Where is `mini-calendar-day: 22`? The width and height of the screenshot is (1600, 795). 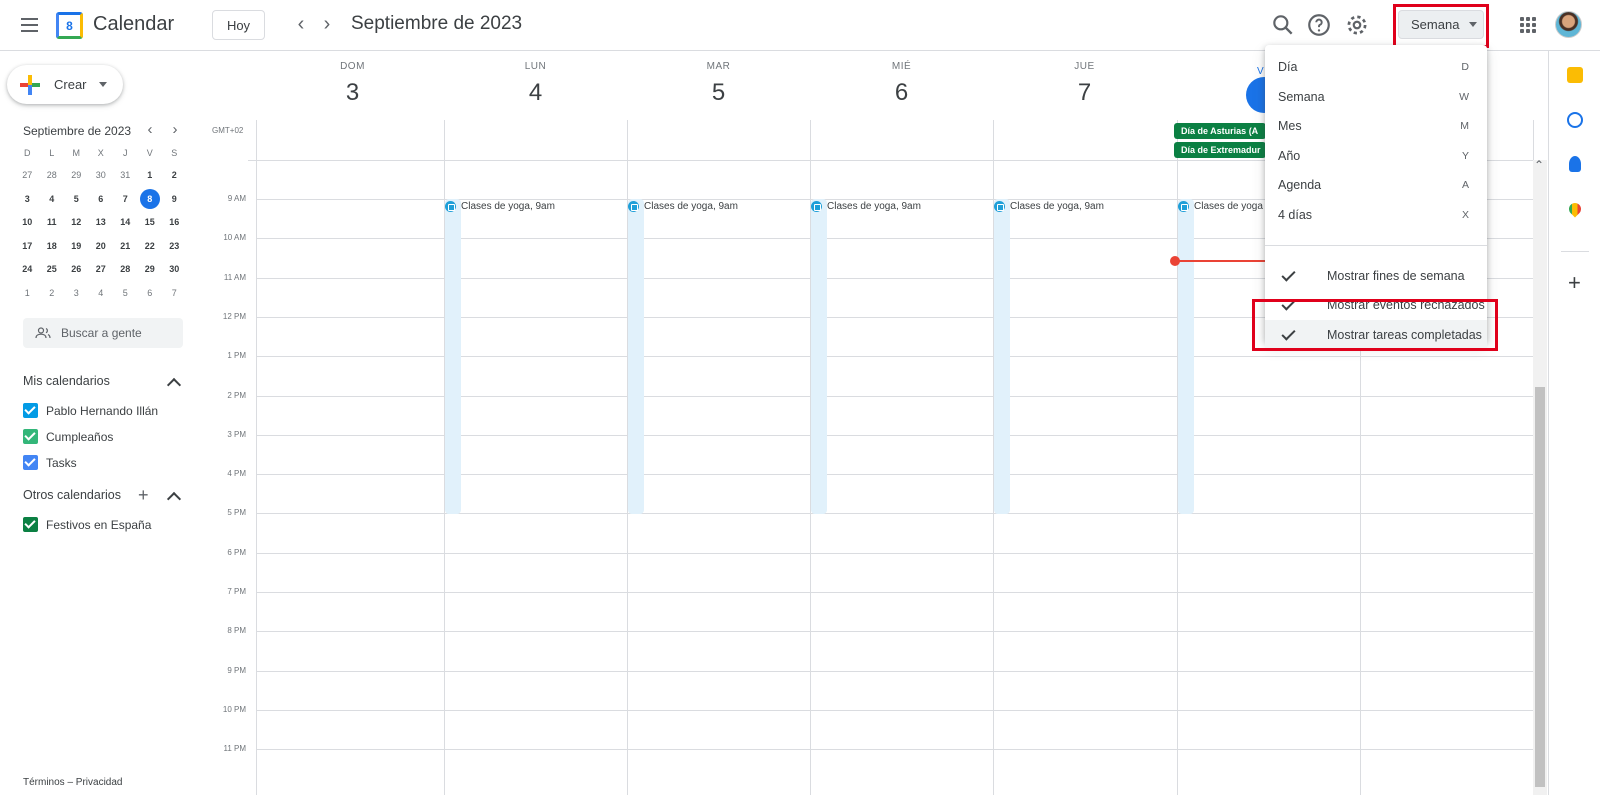 mini-calendar-day: 22 is located at coordinates (150, 247).